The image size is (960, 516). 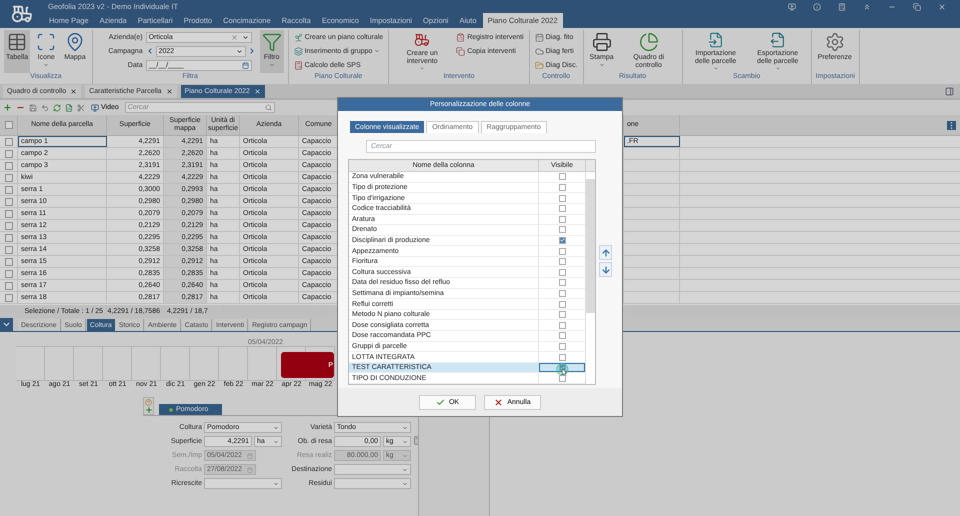 I want to click on plus-icon, so click(x=148, y=410).